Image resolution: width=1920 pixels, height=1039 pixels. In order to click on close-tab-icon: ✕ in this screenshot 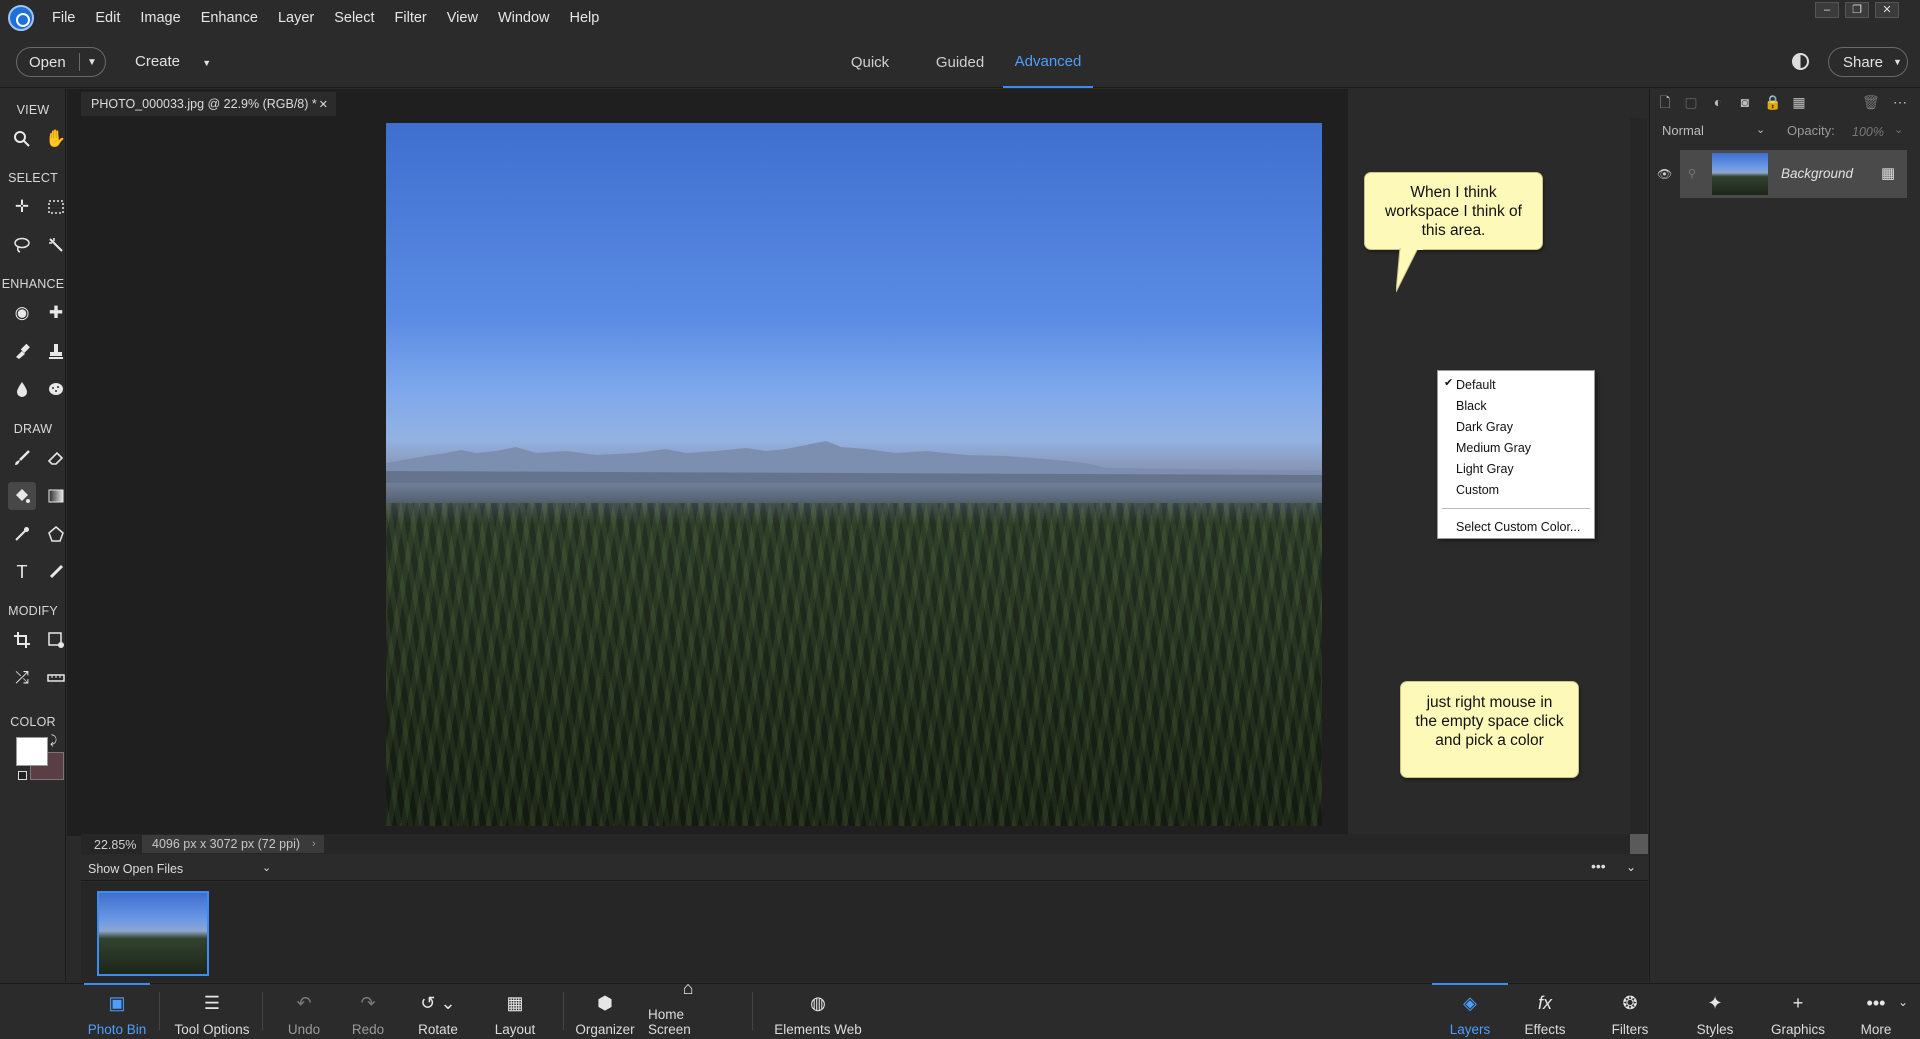, I will do `click(323, 104)`.